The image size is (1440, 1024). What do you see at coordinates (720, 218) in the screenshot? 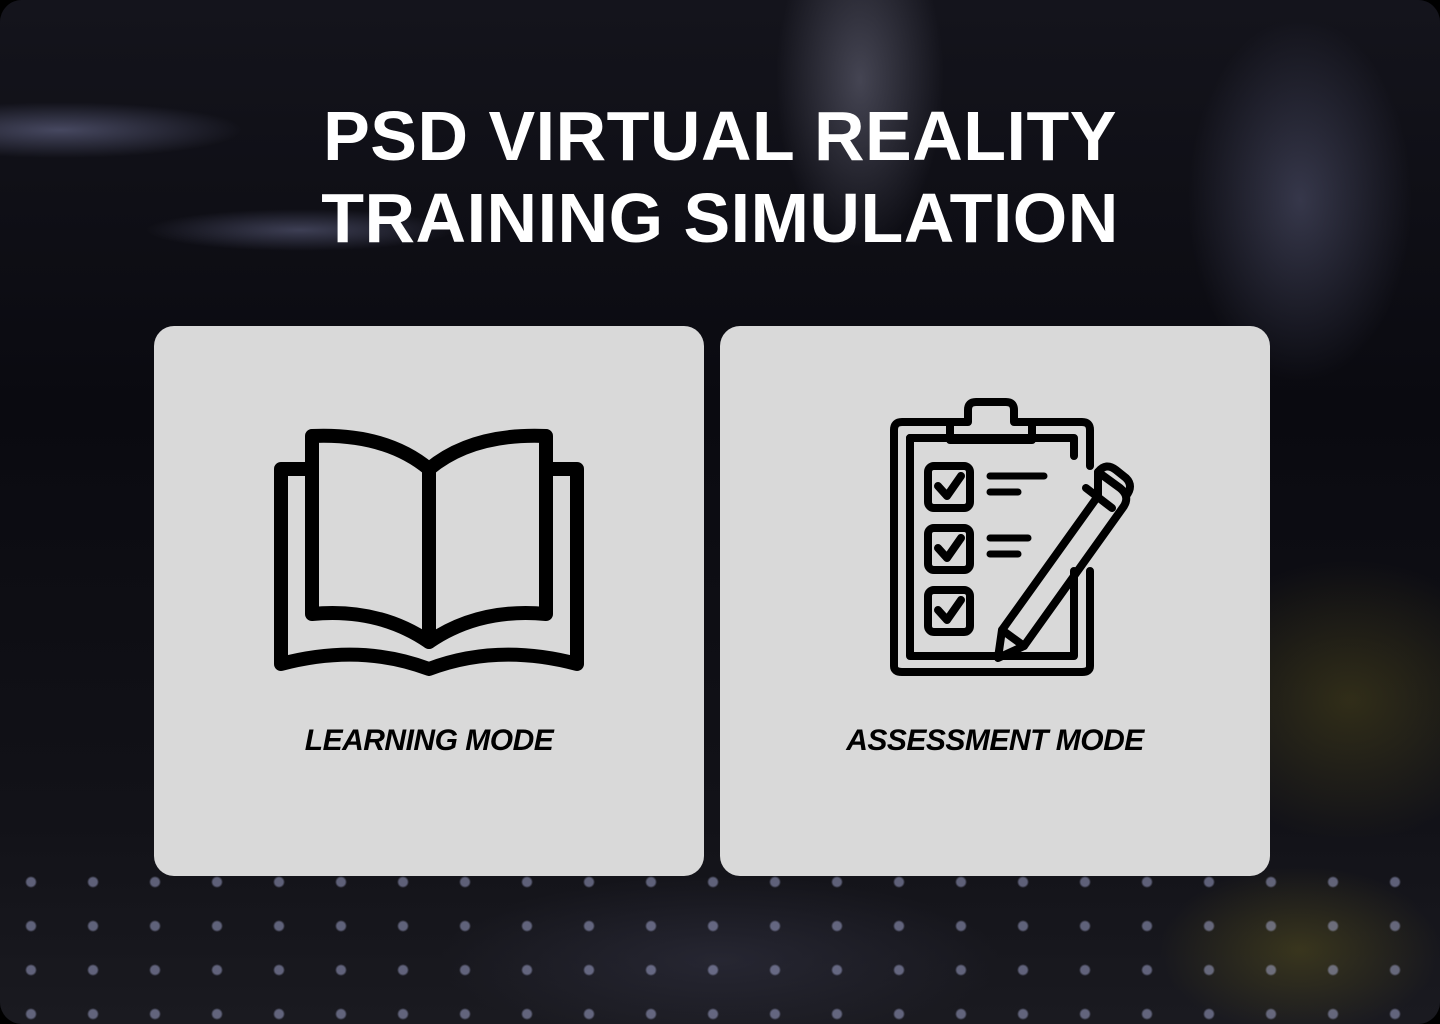
I see `page-title-line-2: TRAINING SIMULATION` at bounding box center [720, 218].